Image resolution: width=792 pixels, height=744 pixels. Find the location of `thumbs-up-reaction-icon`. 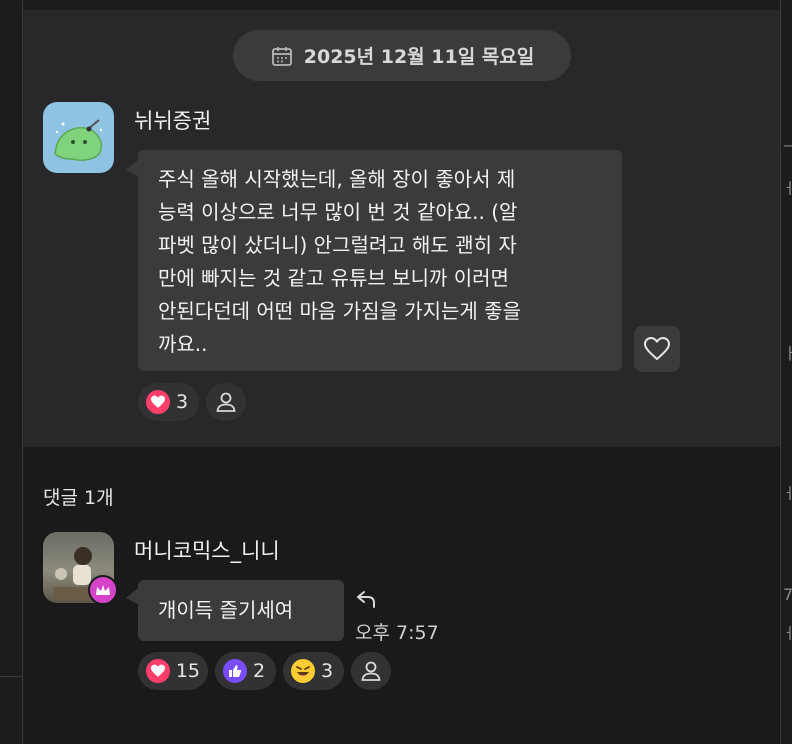

thumbs-up-reaction-icon is located at coordinates (235, 671).